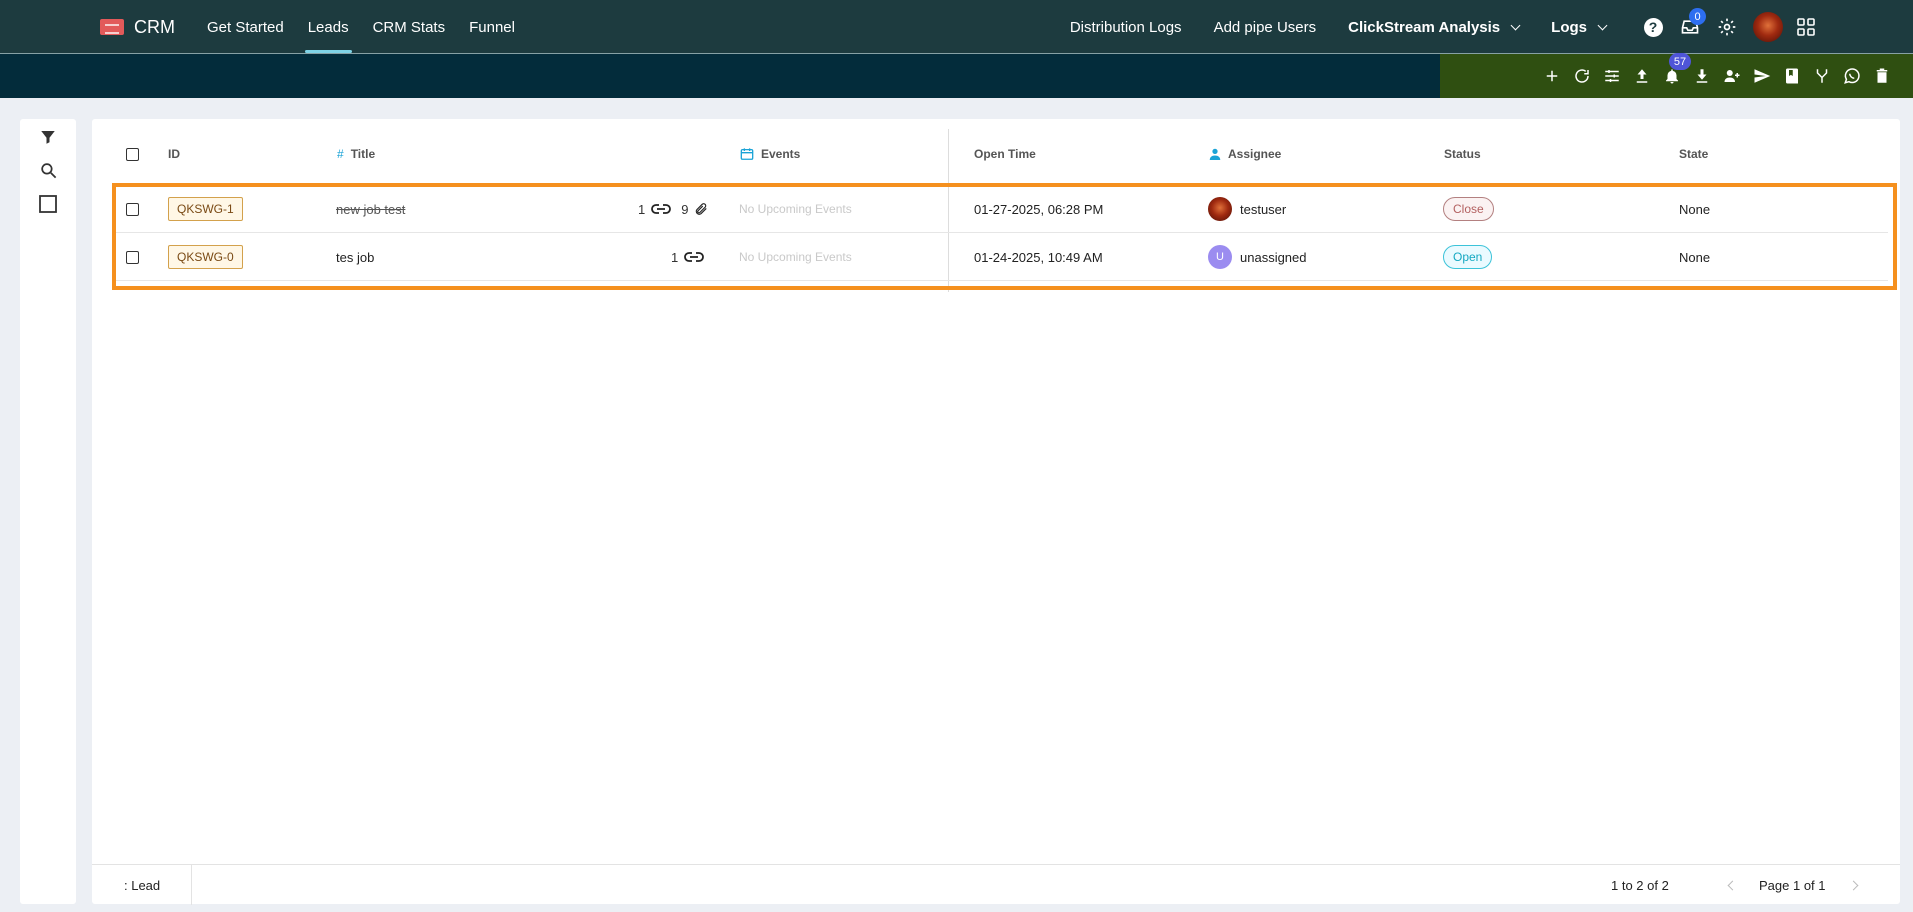  Describe the element at coordinates (48, 170) in the screenshot. I see `search-icon` at that location.